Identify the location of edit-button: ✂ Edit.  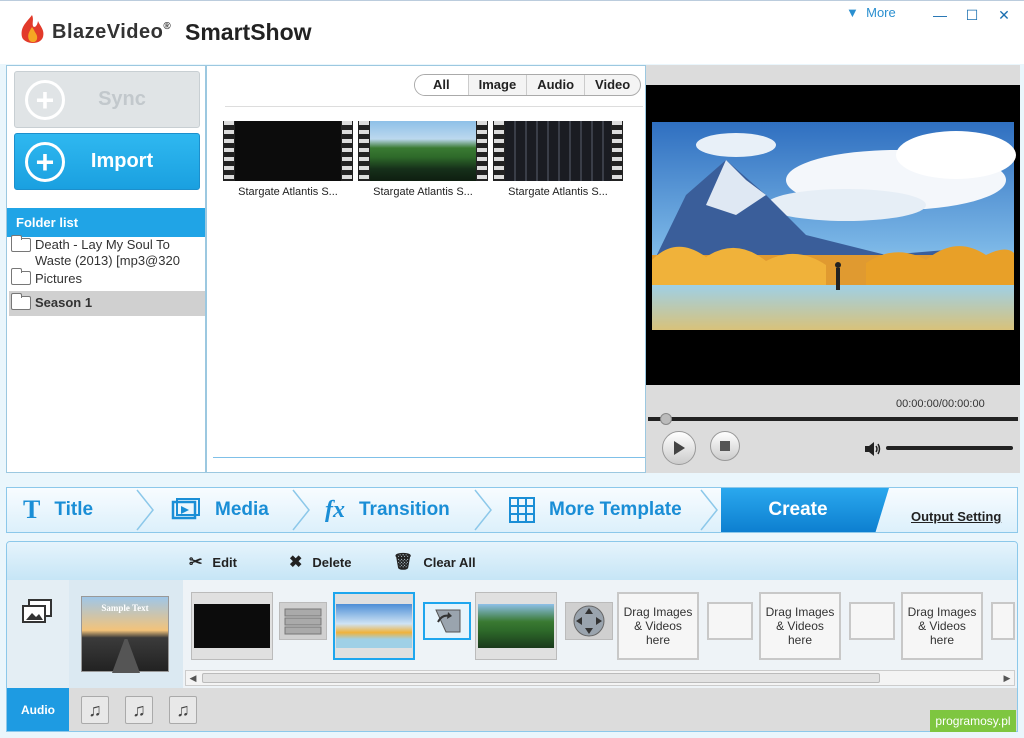
(213, 562).